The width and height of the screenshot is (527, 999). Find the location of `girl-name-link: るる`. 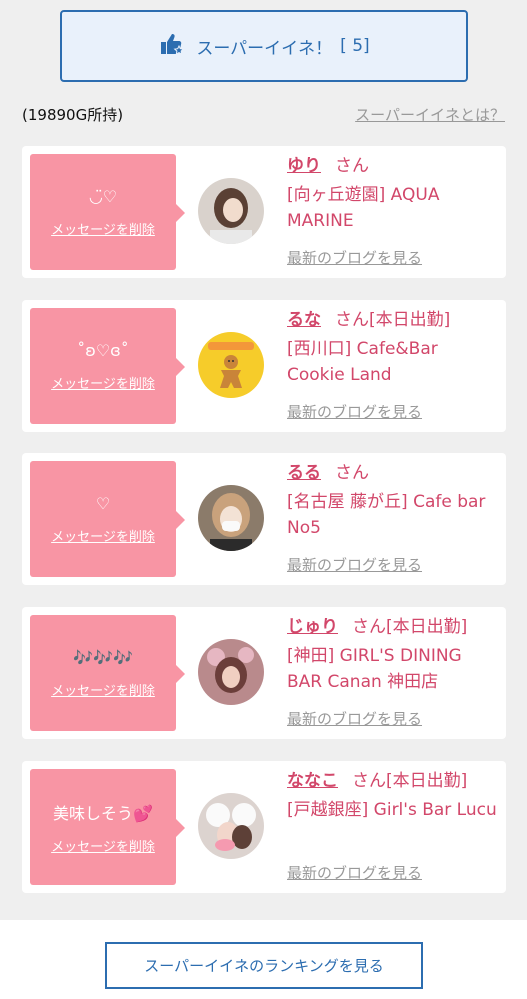

girl-name-link: るる is located at coordinates (304, 473).